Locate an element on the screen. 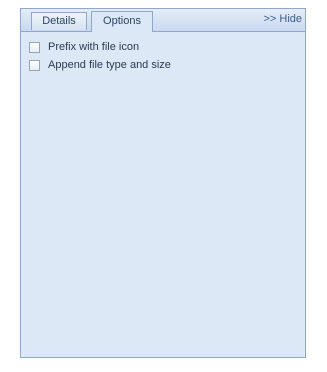  tab-bar: Details Options >> Hide is located at coordinates (163, 20).